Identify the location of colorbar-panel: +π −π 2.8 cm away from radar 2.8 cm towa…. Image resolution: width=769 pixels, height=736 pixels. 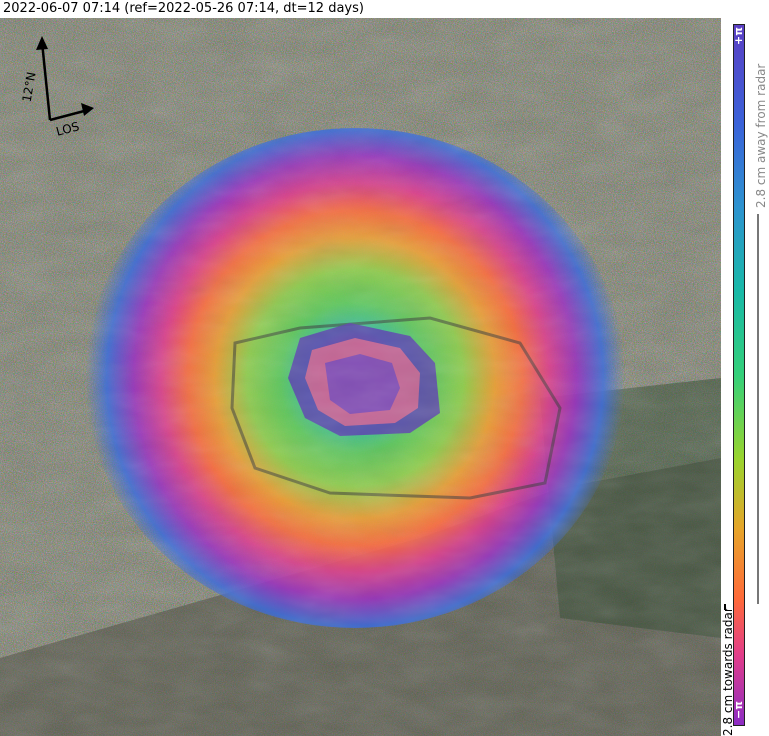
(745, 377).